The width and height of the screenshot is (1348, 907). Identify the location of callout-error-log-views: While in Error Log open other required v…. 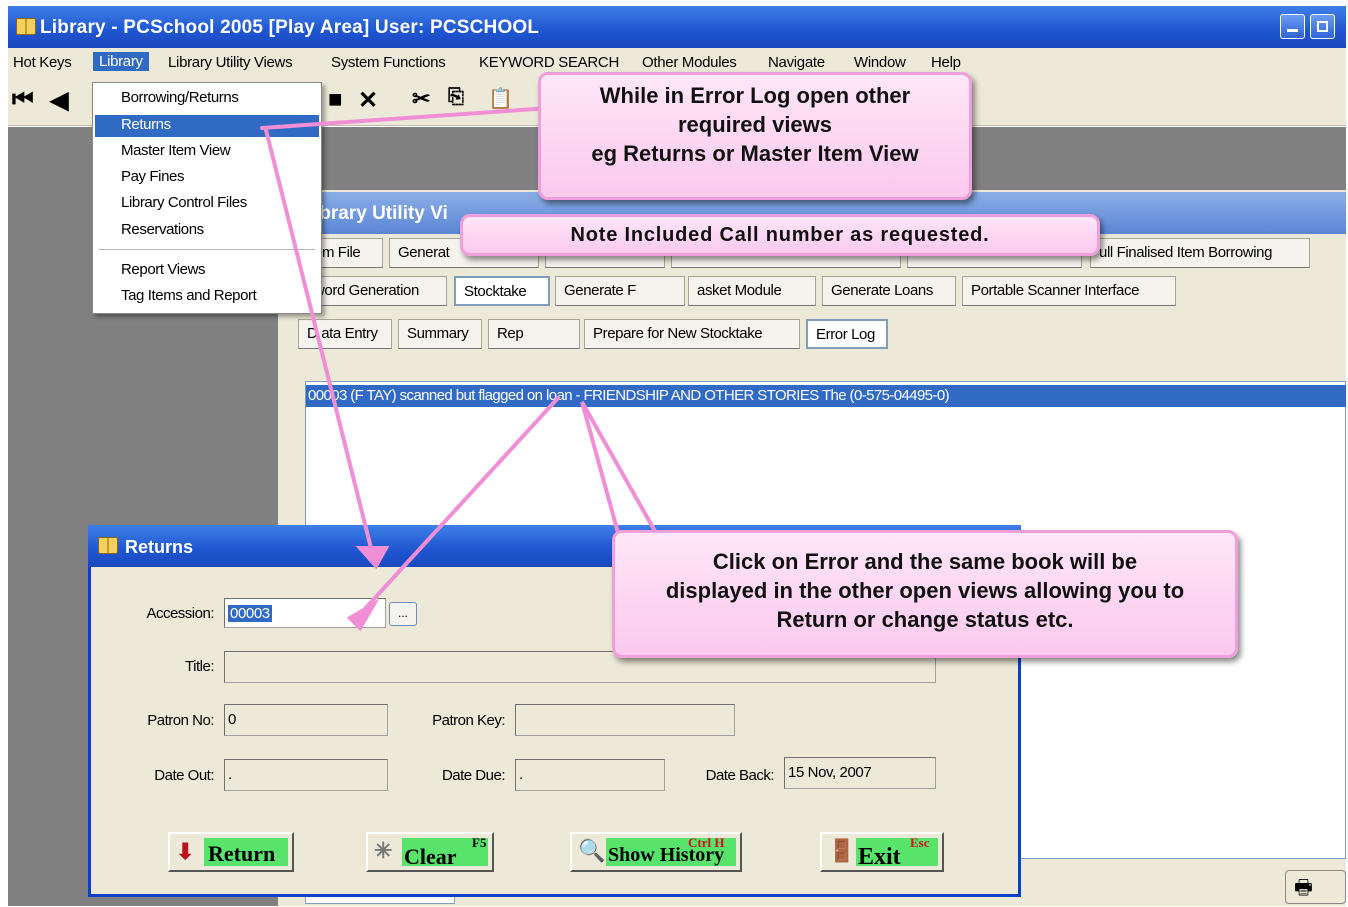
(755, 136).